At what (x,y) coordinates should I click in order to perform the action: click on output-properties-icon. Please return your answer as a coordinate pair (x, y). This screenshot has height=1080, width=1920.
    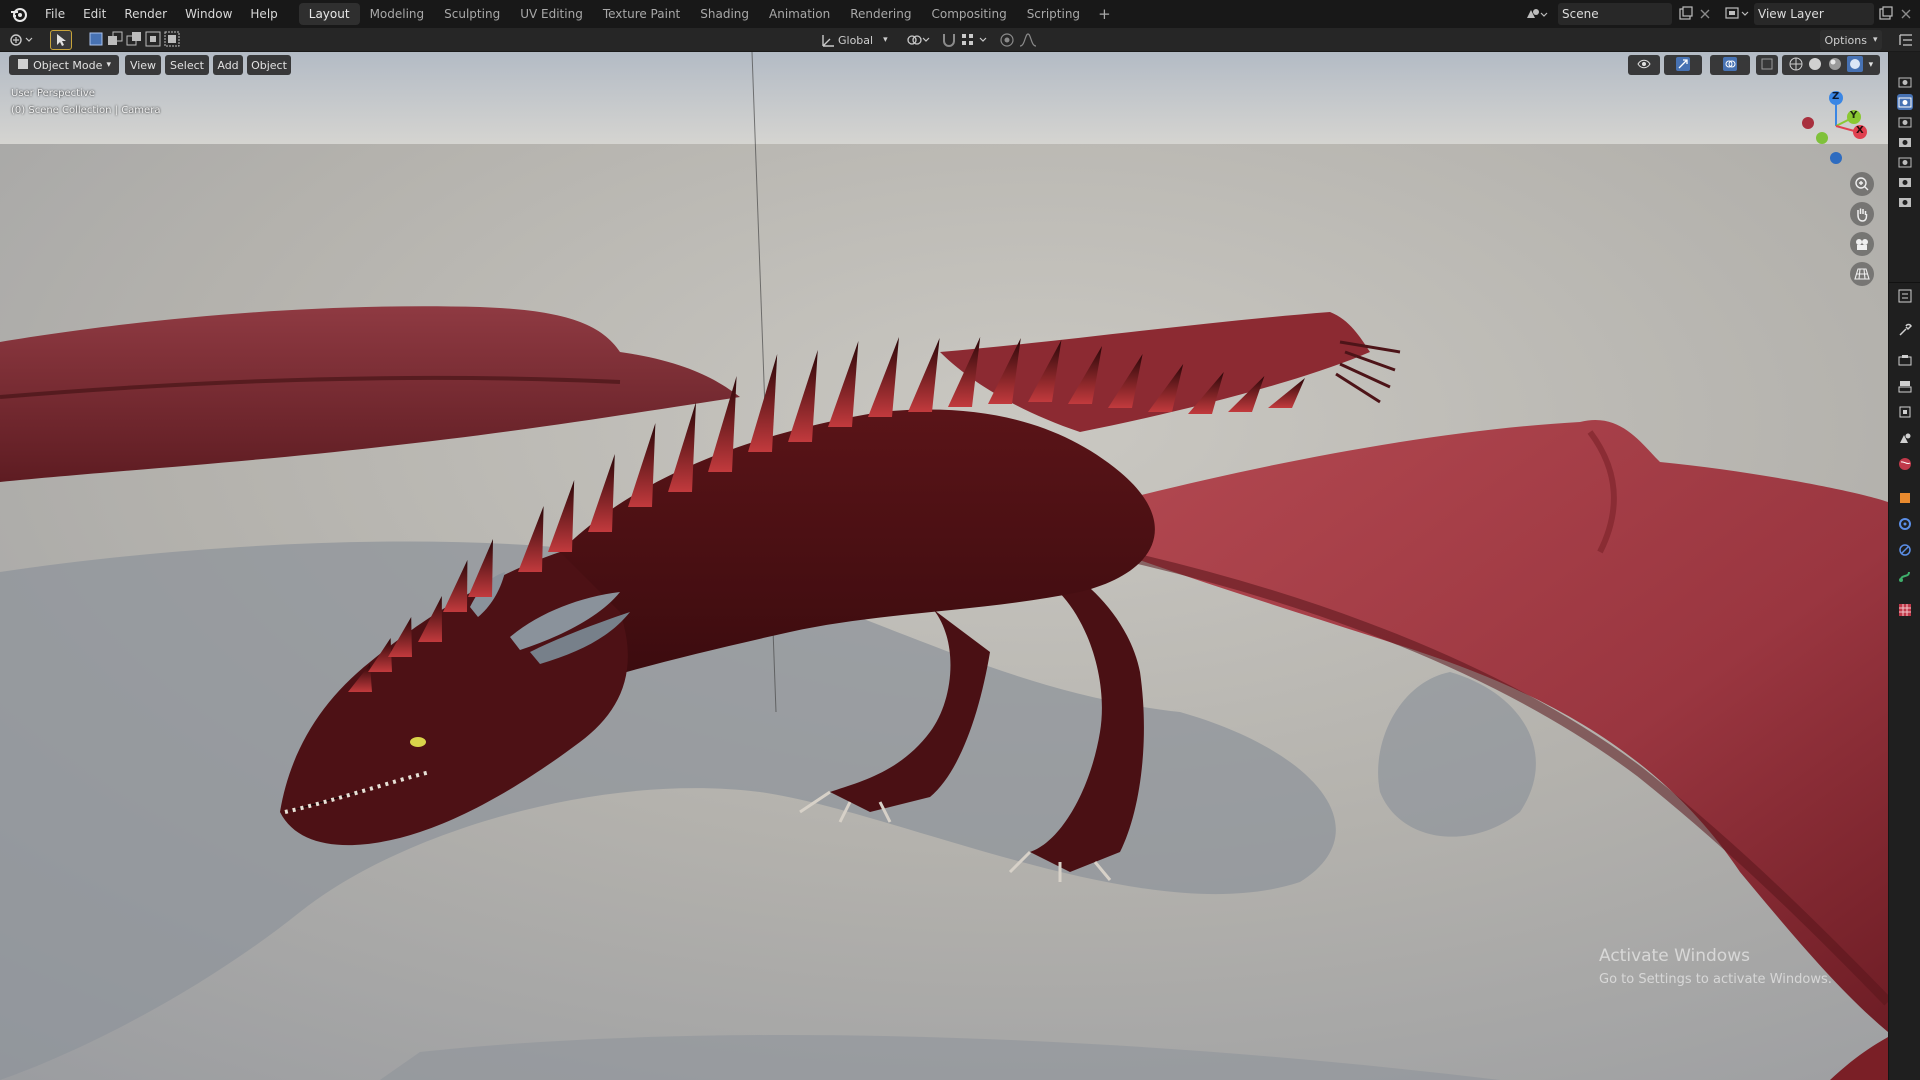
    Looking at the image, I should click on (1905, 386).